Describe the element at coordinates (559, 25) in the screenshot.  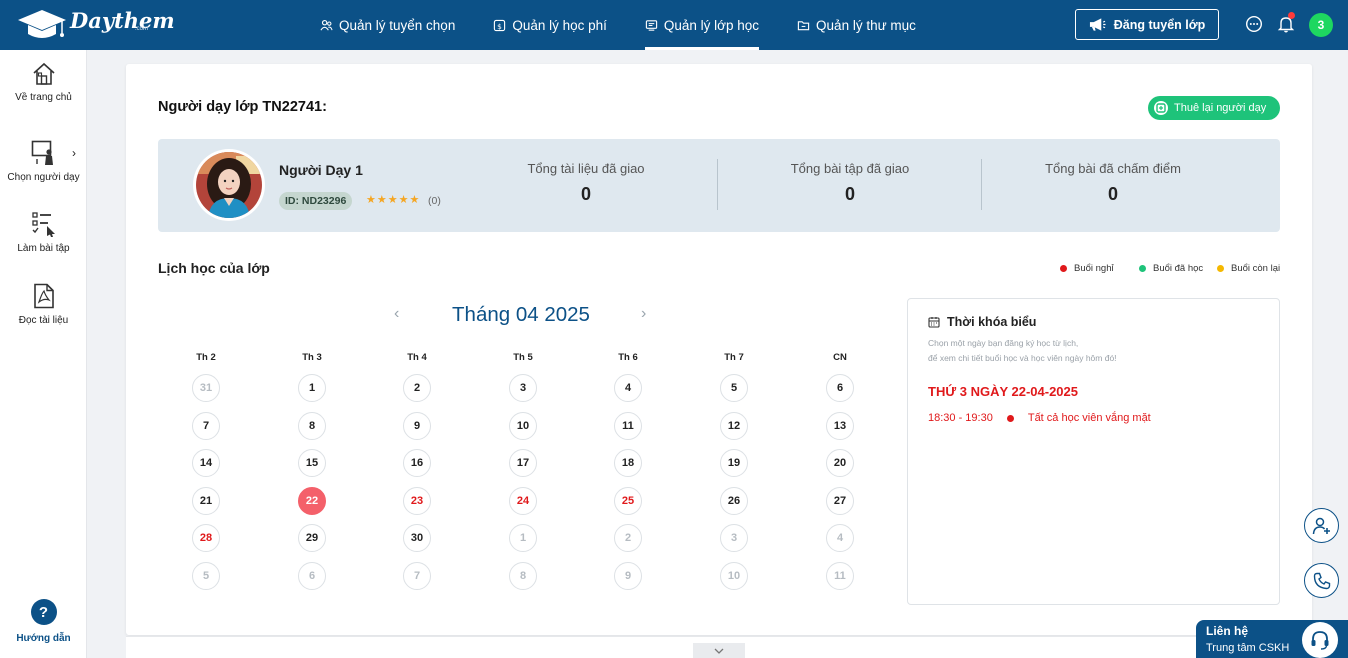
I see `nav-label: Quản lý học phí` at that location.